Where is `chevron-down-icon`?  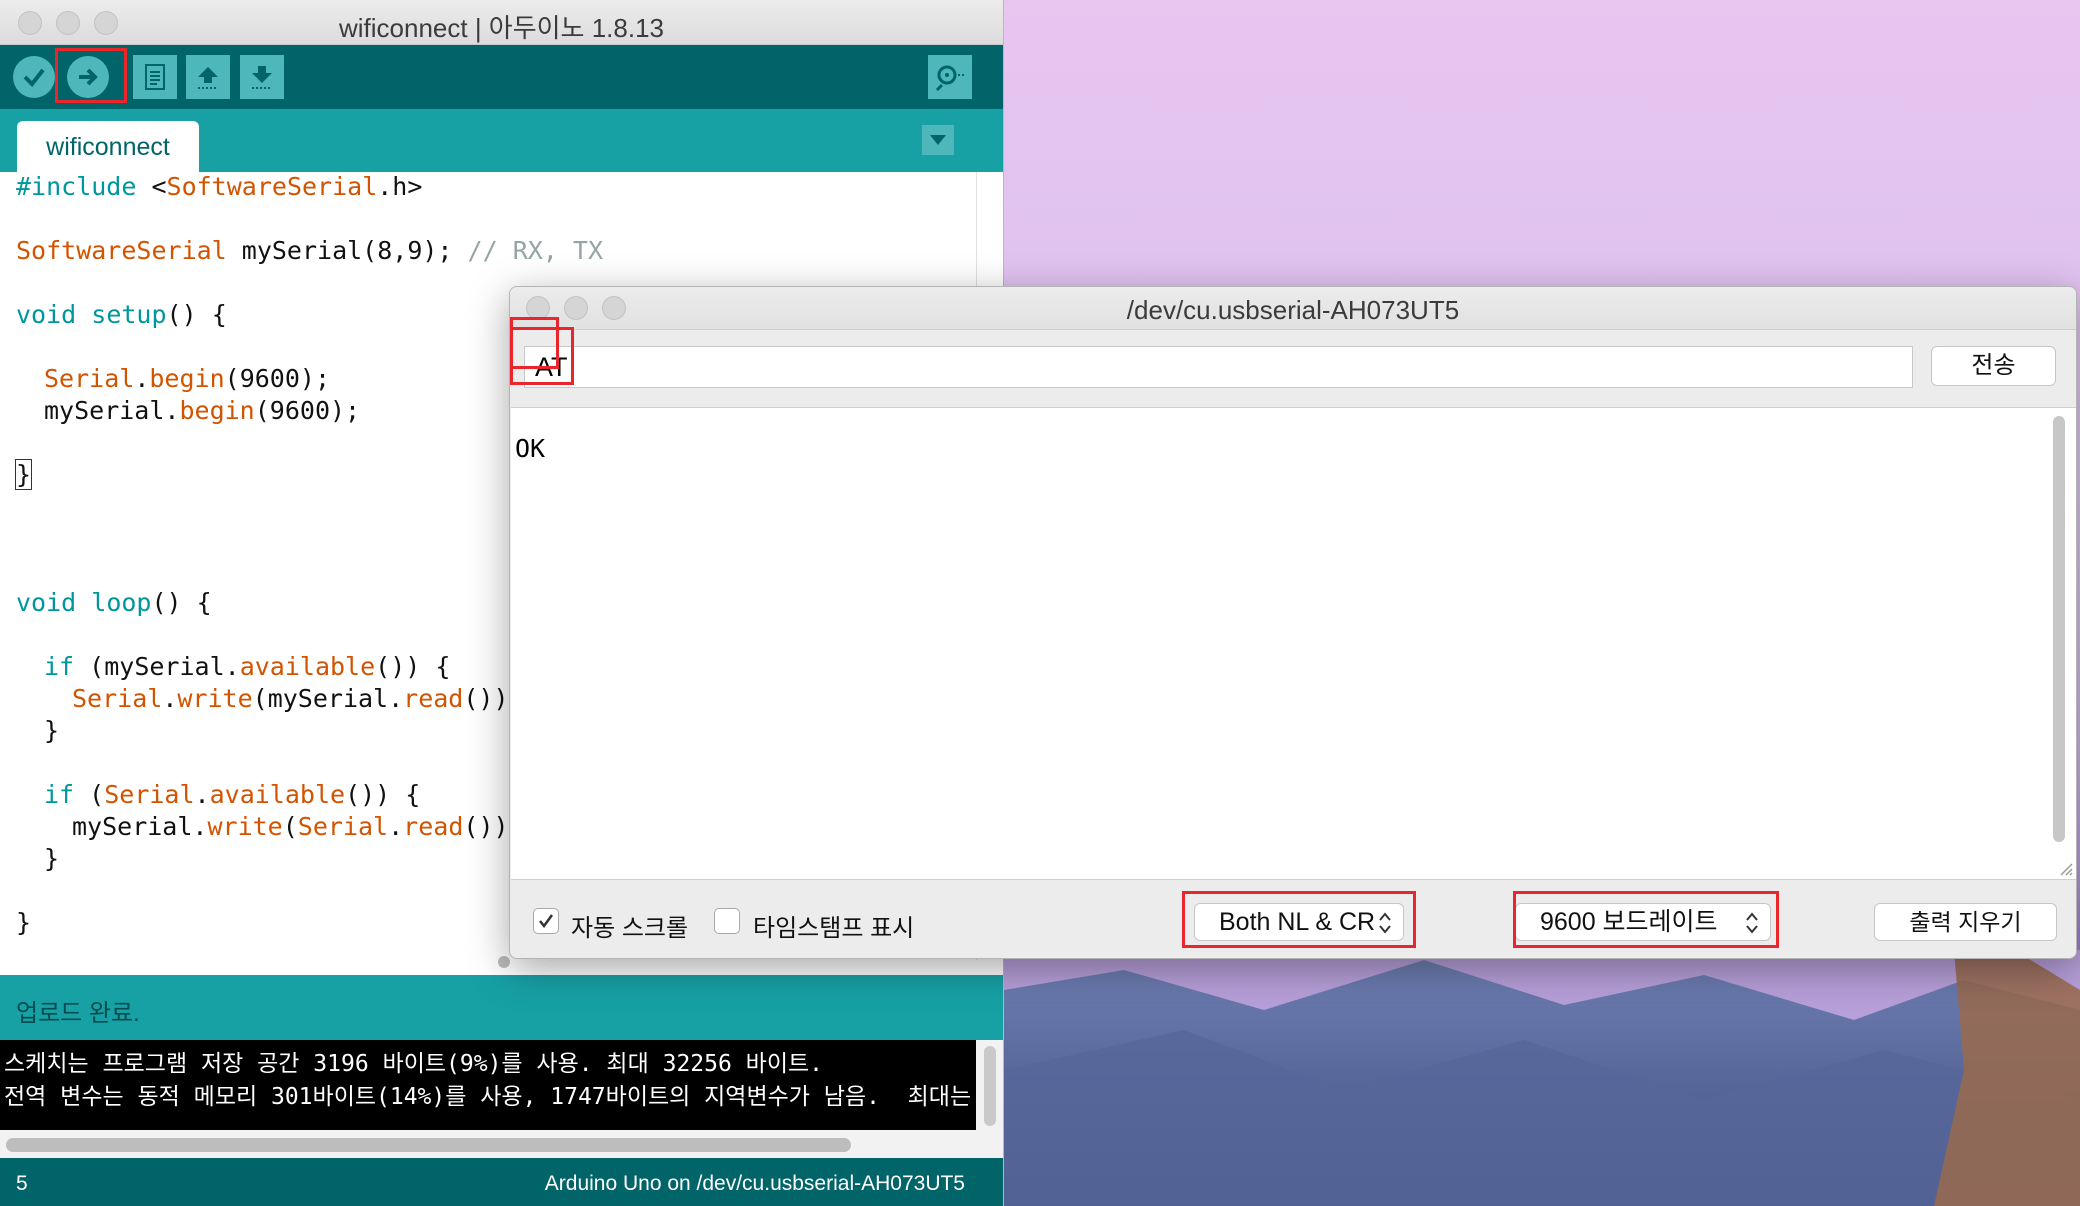 chevron-down-icon is located at coordinates (938, 140).